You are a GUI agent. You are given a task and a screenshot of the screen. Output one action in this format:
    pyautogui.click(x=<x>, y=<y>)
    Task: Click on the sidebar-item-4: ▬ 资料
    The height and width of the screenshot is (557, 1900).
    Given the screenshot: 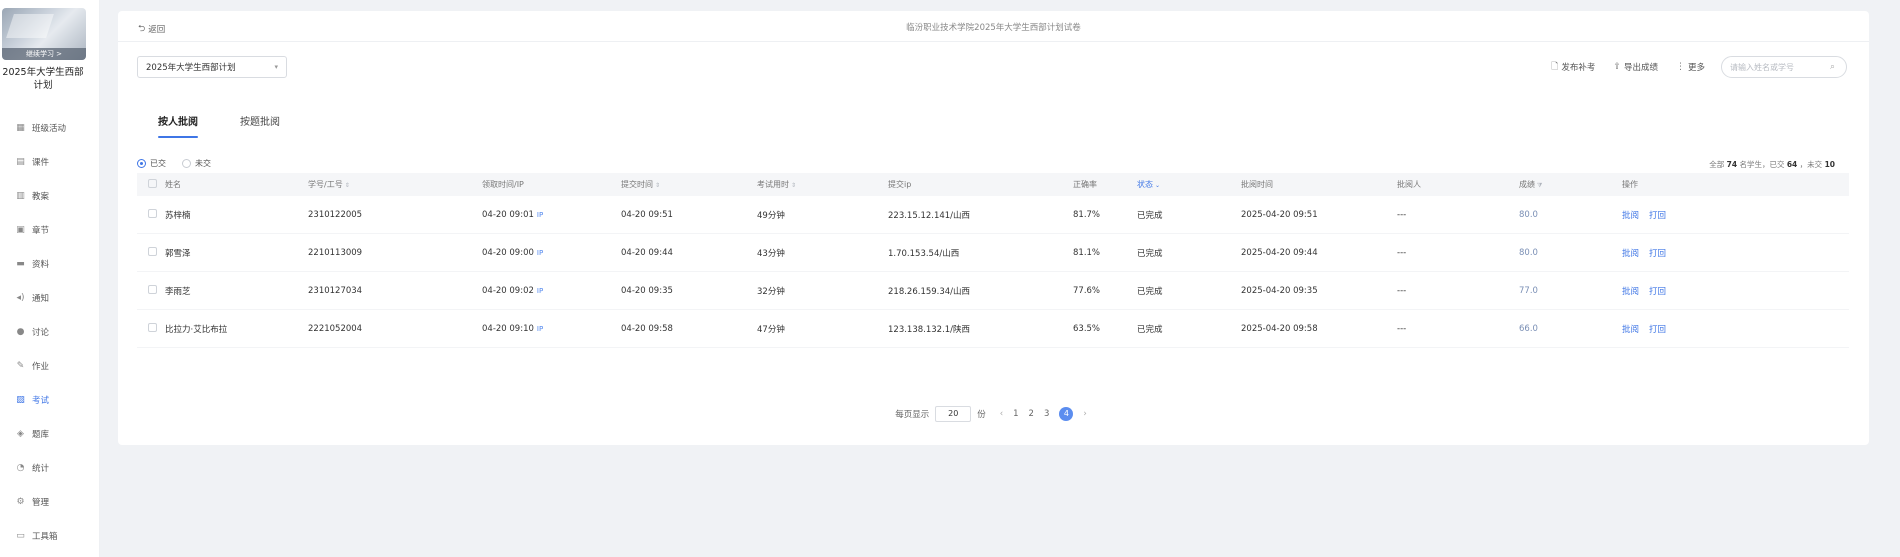 What is the action you would take?
    pyautogui.click(x=50, y=264)
    